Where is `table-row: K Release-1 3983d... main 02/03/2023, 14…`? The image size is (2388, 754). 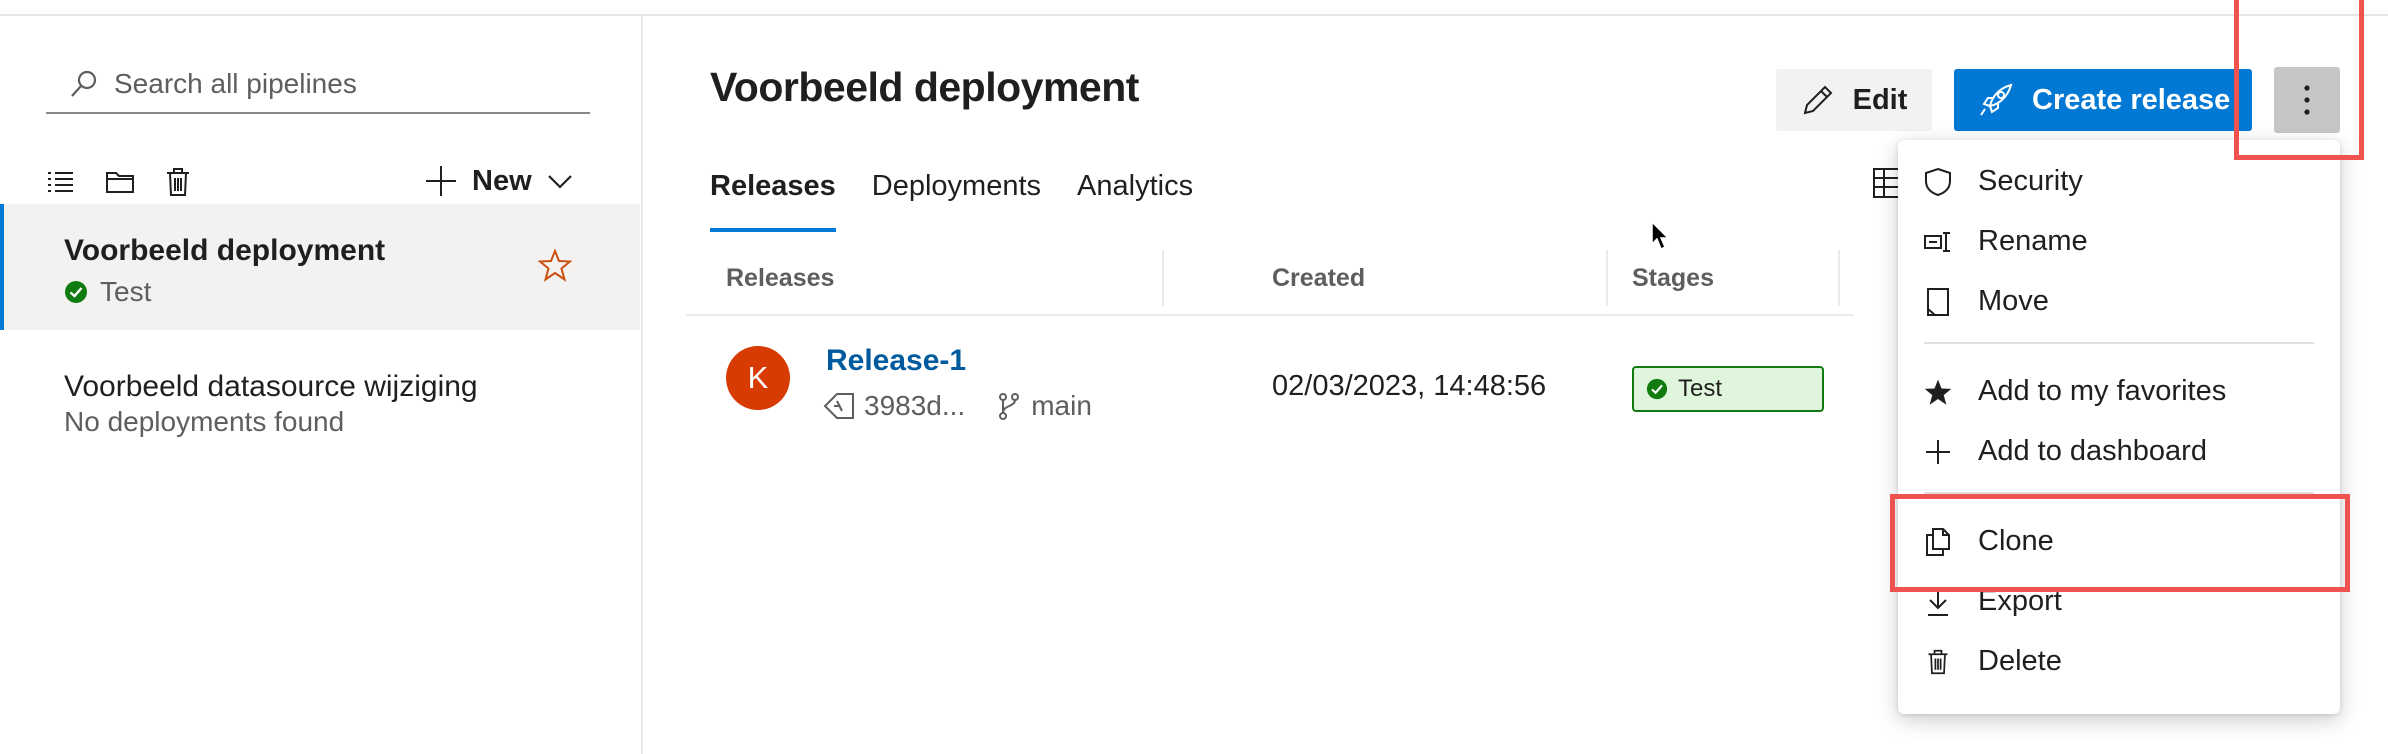
table-row: K Release-1 3983d... main 02/03/2023, 14… is located at coordinates (1270, 378).